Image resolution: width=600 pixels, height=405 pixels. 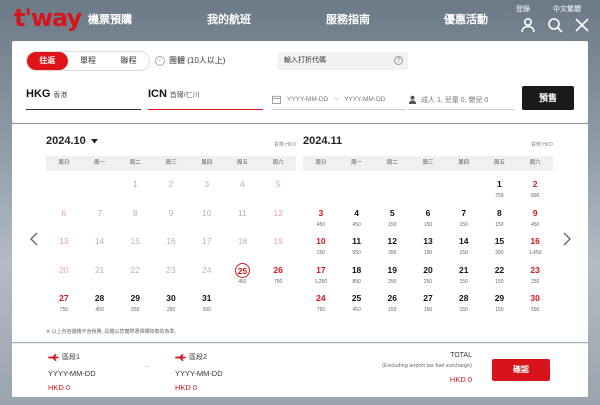 What do you see at coordinates (398, 60) in the screenshot?
I see `help-icon: ?` at bounding box center [398, 60].